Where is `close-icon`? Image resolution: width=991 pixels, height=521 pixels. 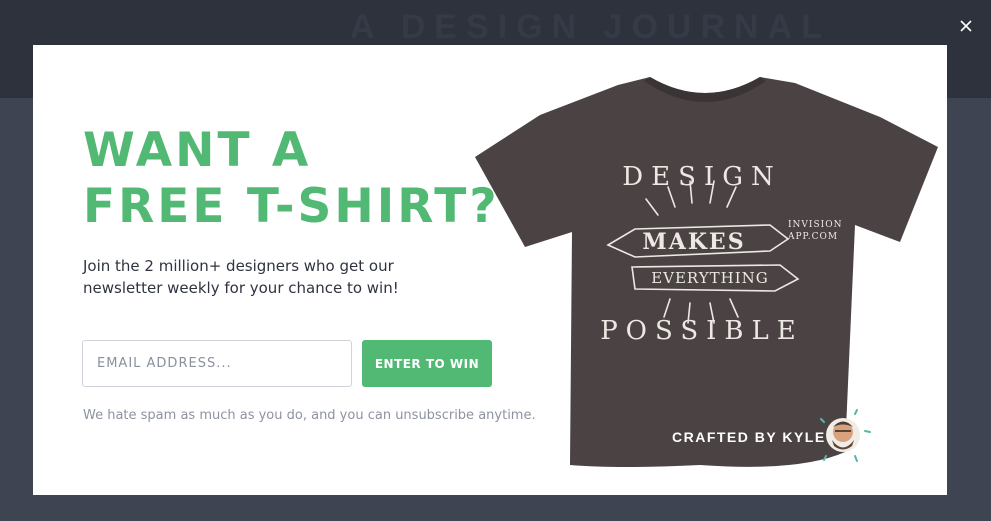
close-icon is located at coordinates (966, 26).